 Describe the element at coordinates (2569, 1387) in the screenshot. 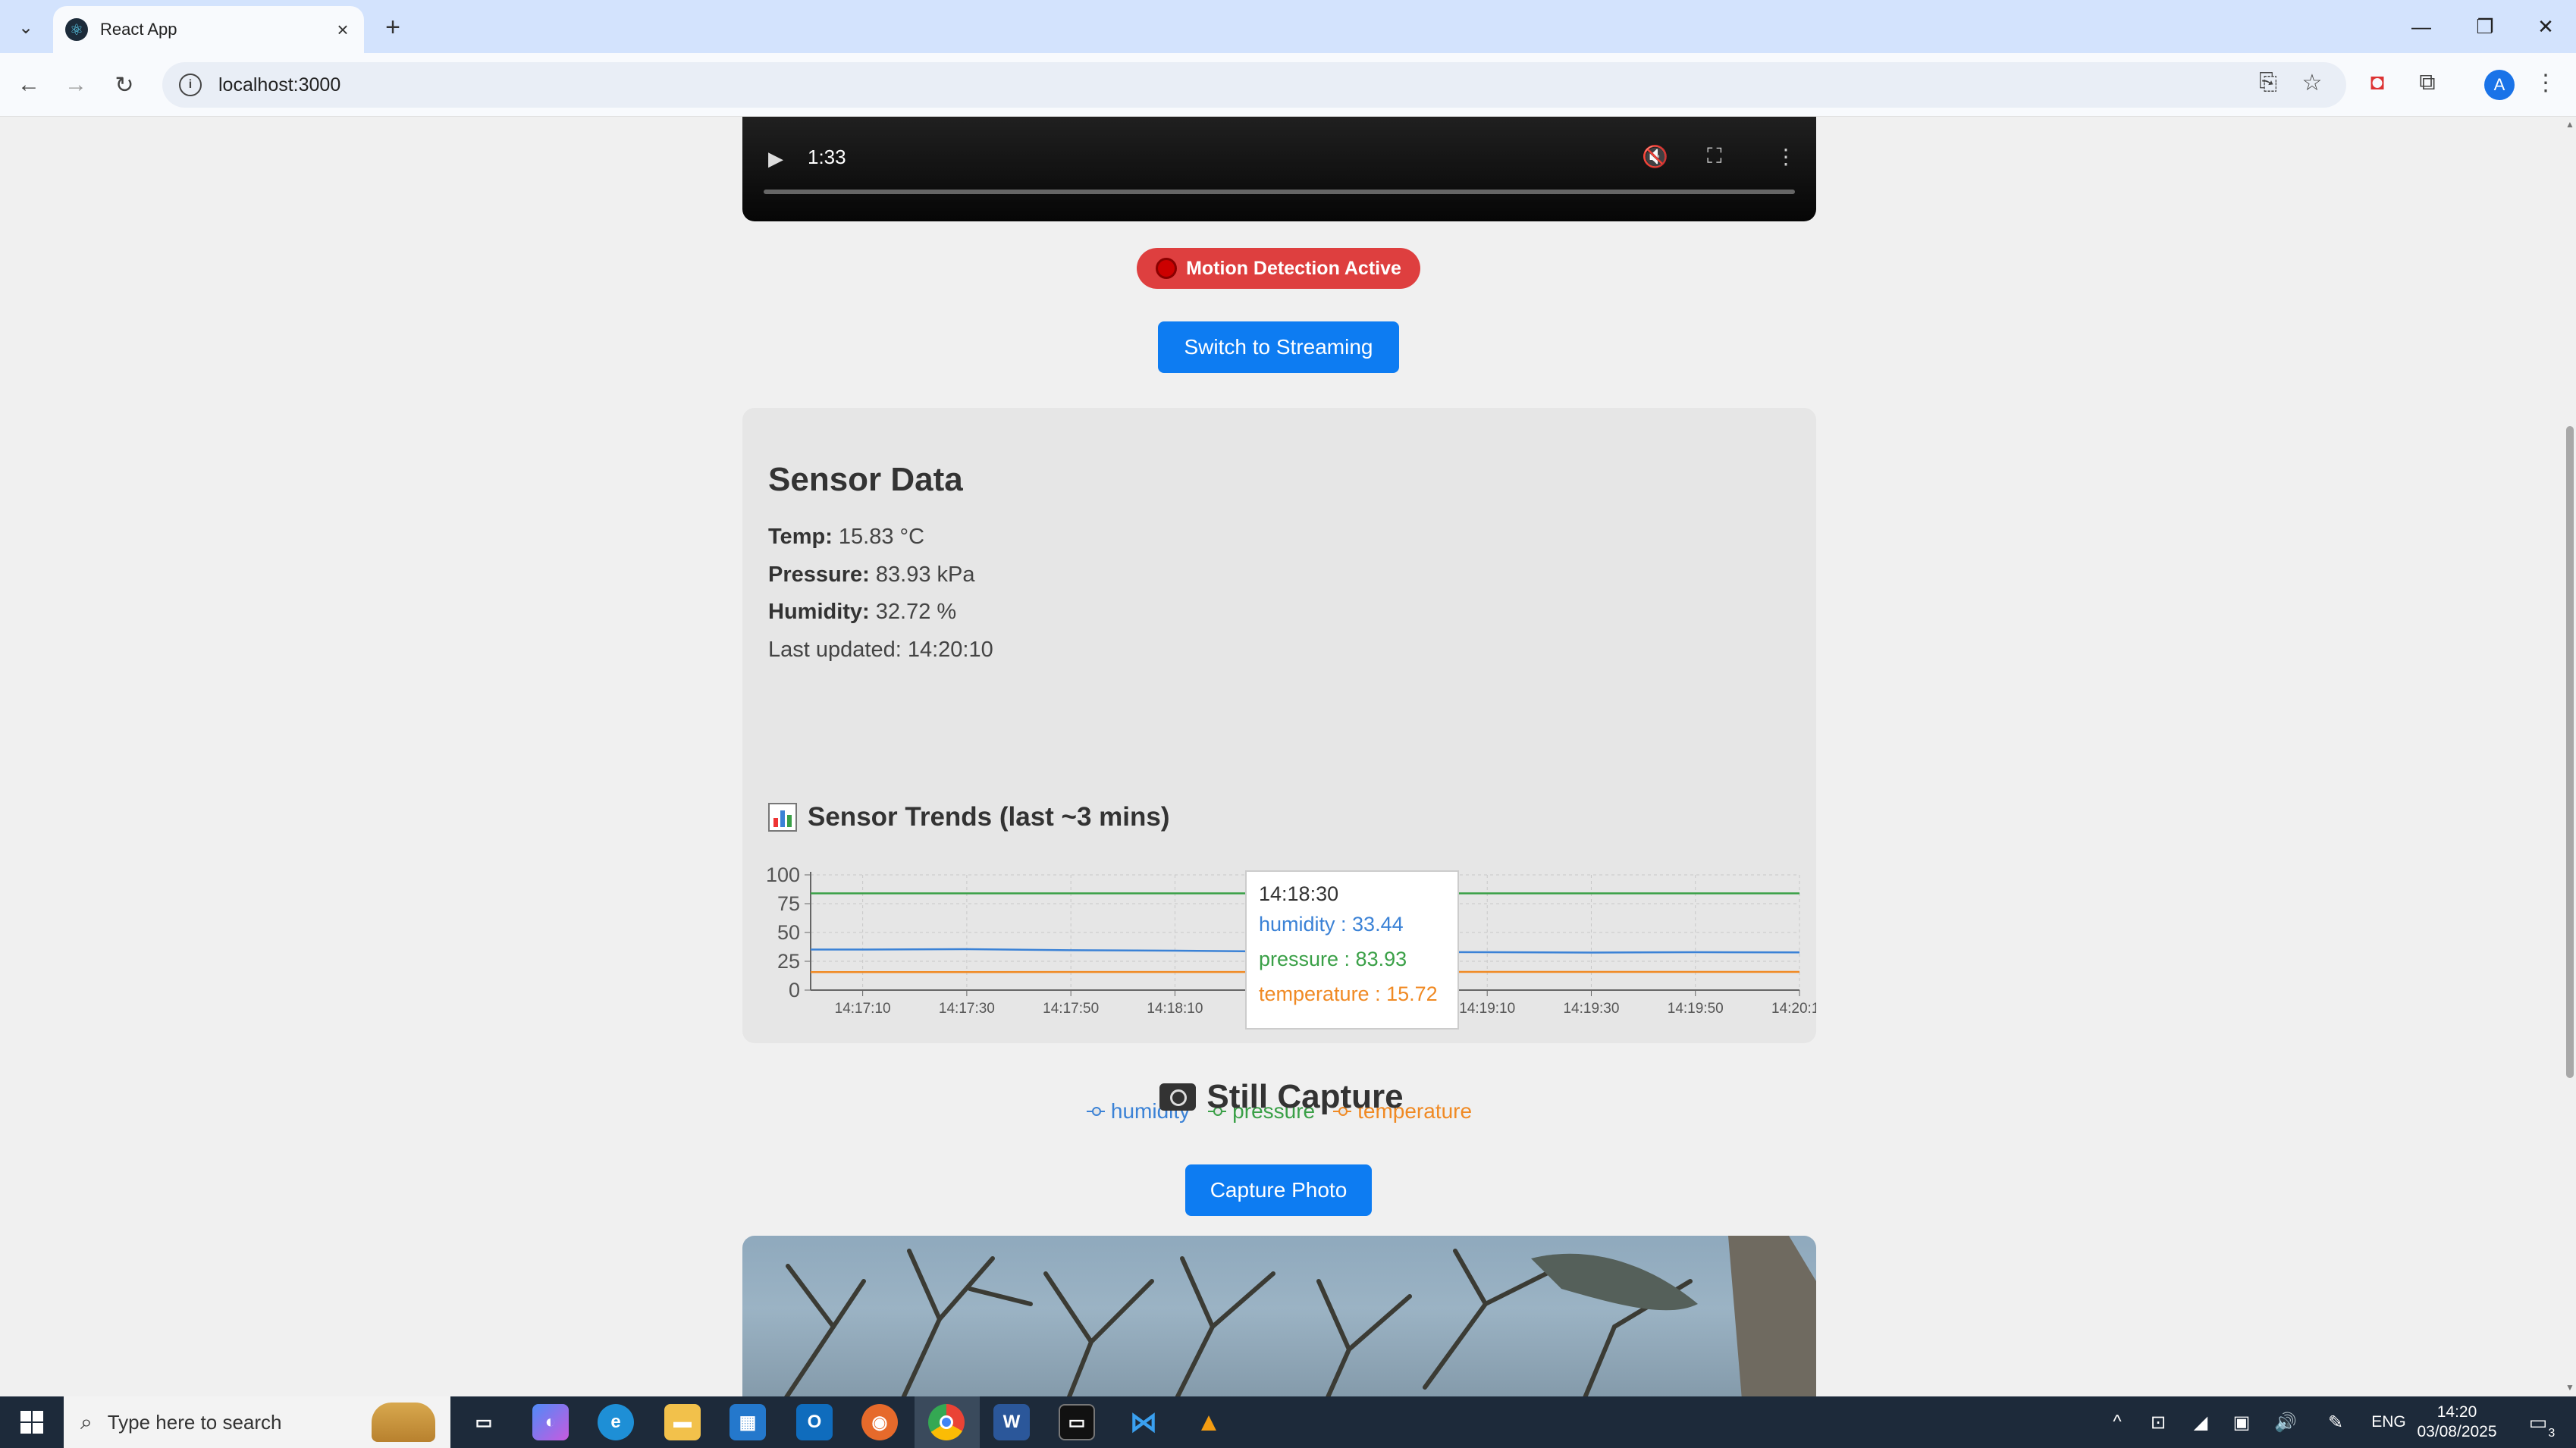

I see `scroll-down-icon: ▼` at that location.